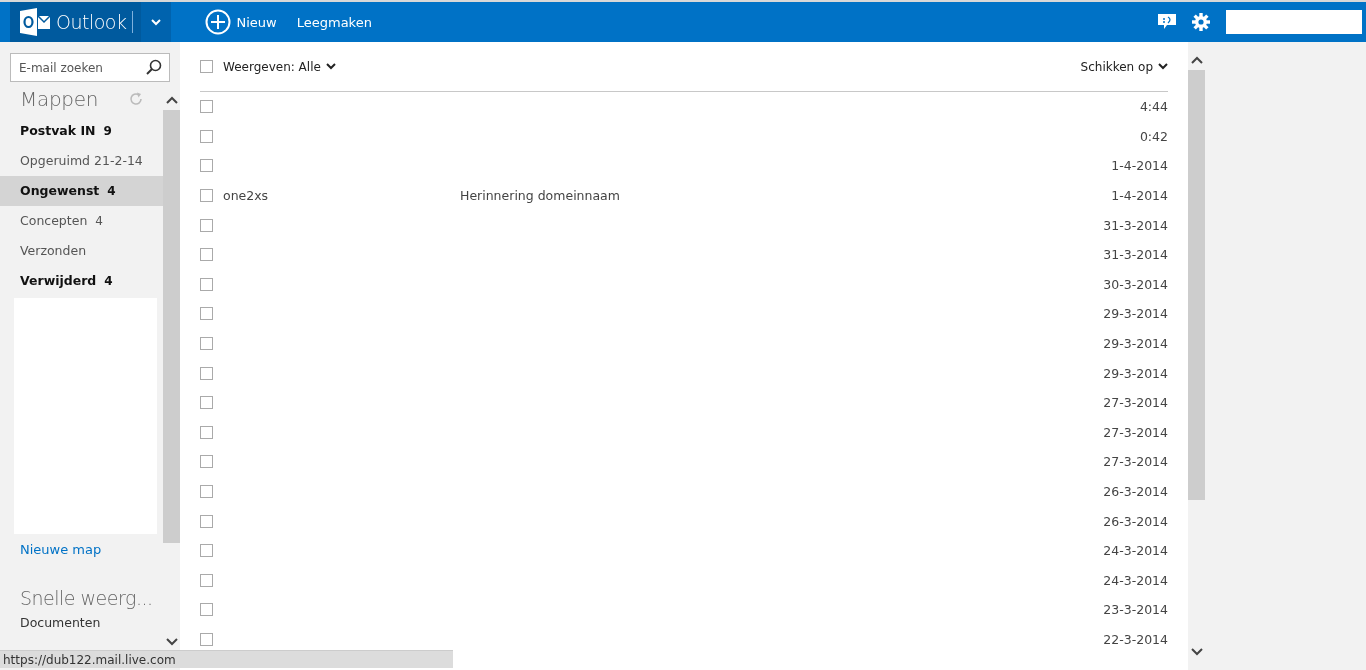 The height and width of the screenshot is (670, 1366). Describe the element at coordinates (81, 549) in the screenshot. I see `new-folder-link: Nieuwe map` at that location.